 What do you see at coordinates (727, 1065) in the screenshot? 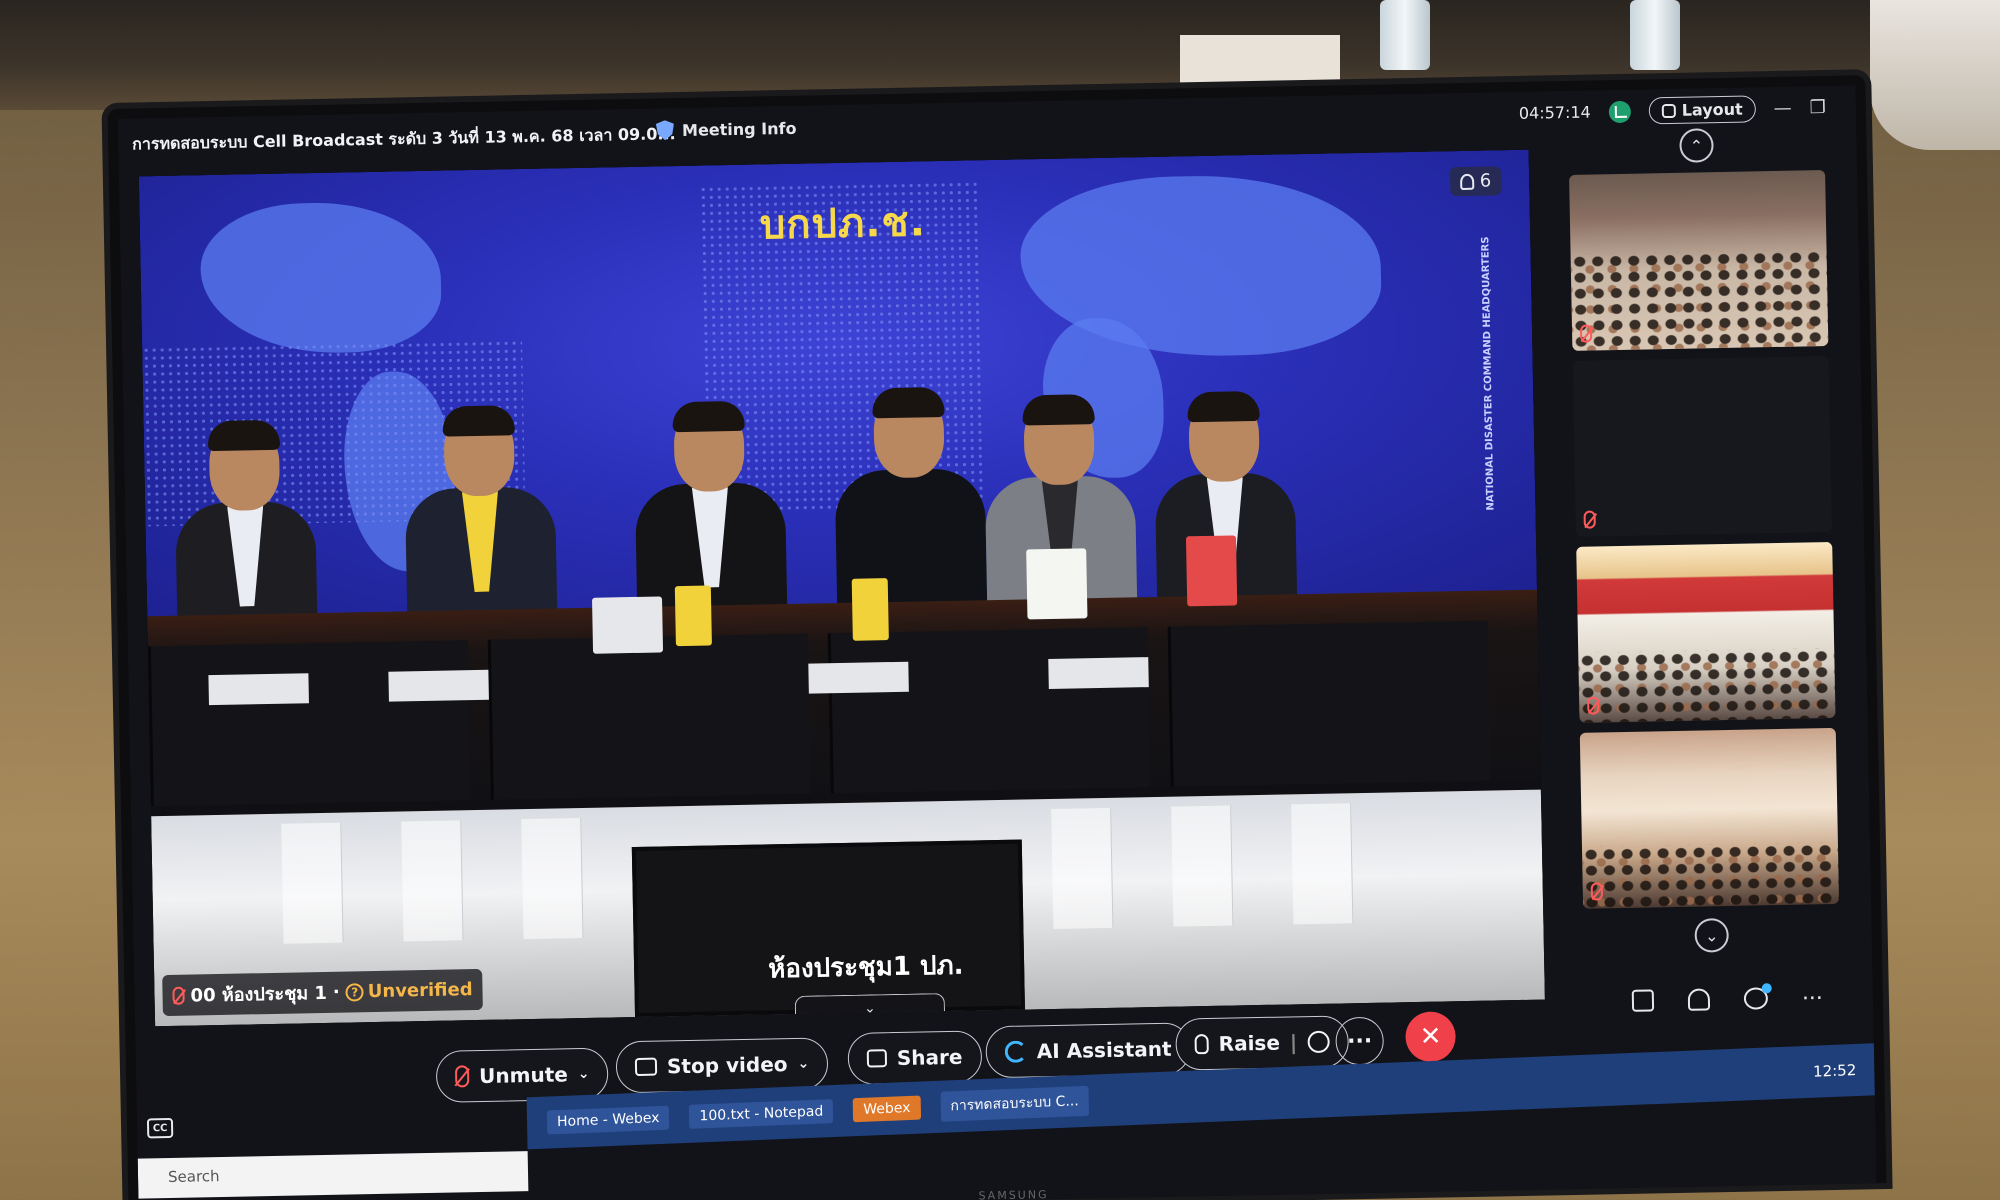
I see `stop-video-label: Stop video` at bounding box center [727, 1065].